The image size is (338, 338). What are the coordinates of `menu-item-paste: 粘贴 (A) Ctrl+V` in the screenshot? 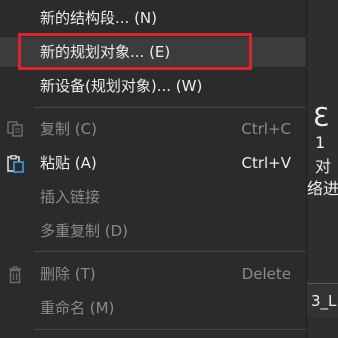 It's located at (153, 163).